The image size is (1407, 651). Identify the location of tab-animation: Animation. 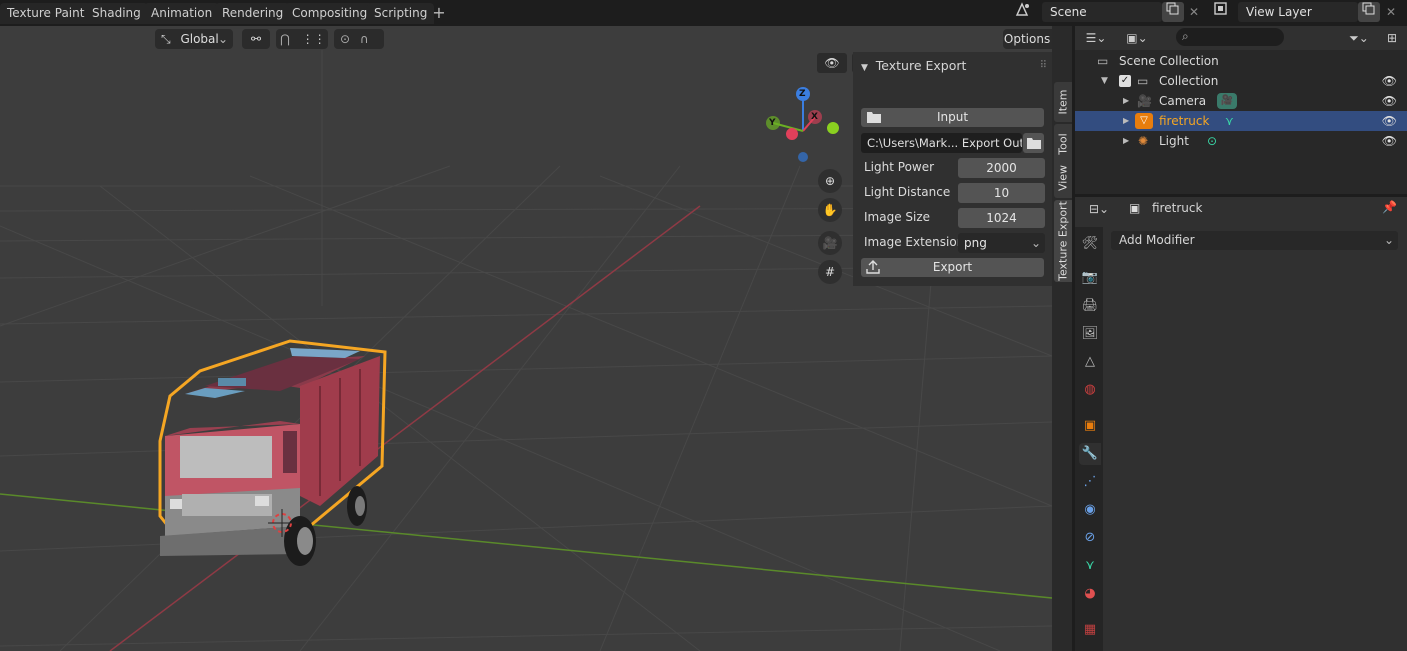
(182, 13).